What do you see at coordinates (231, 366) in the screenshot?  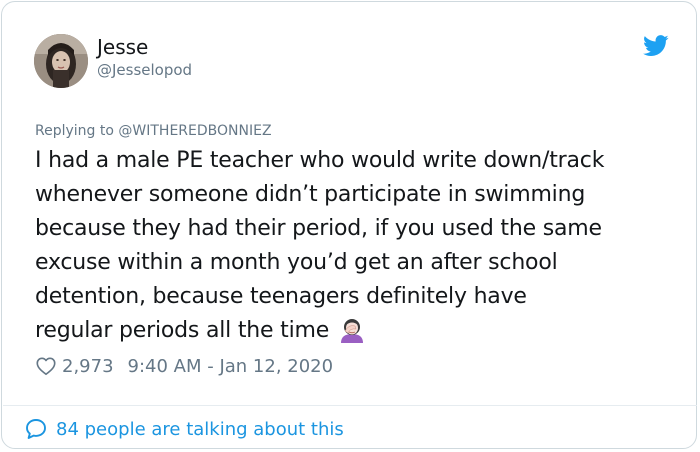 I see `tweet-timestamp: 9:40 AM - Jan 12, 2020` at bounding box center [231, 366].